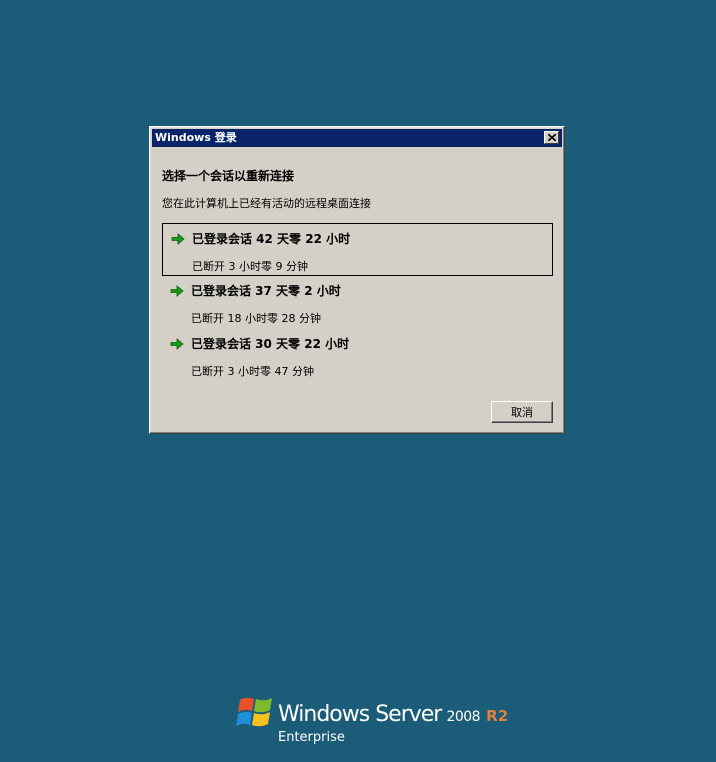  I want to click on windows-flag-icon, so click(257, 713).